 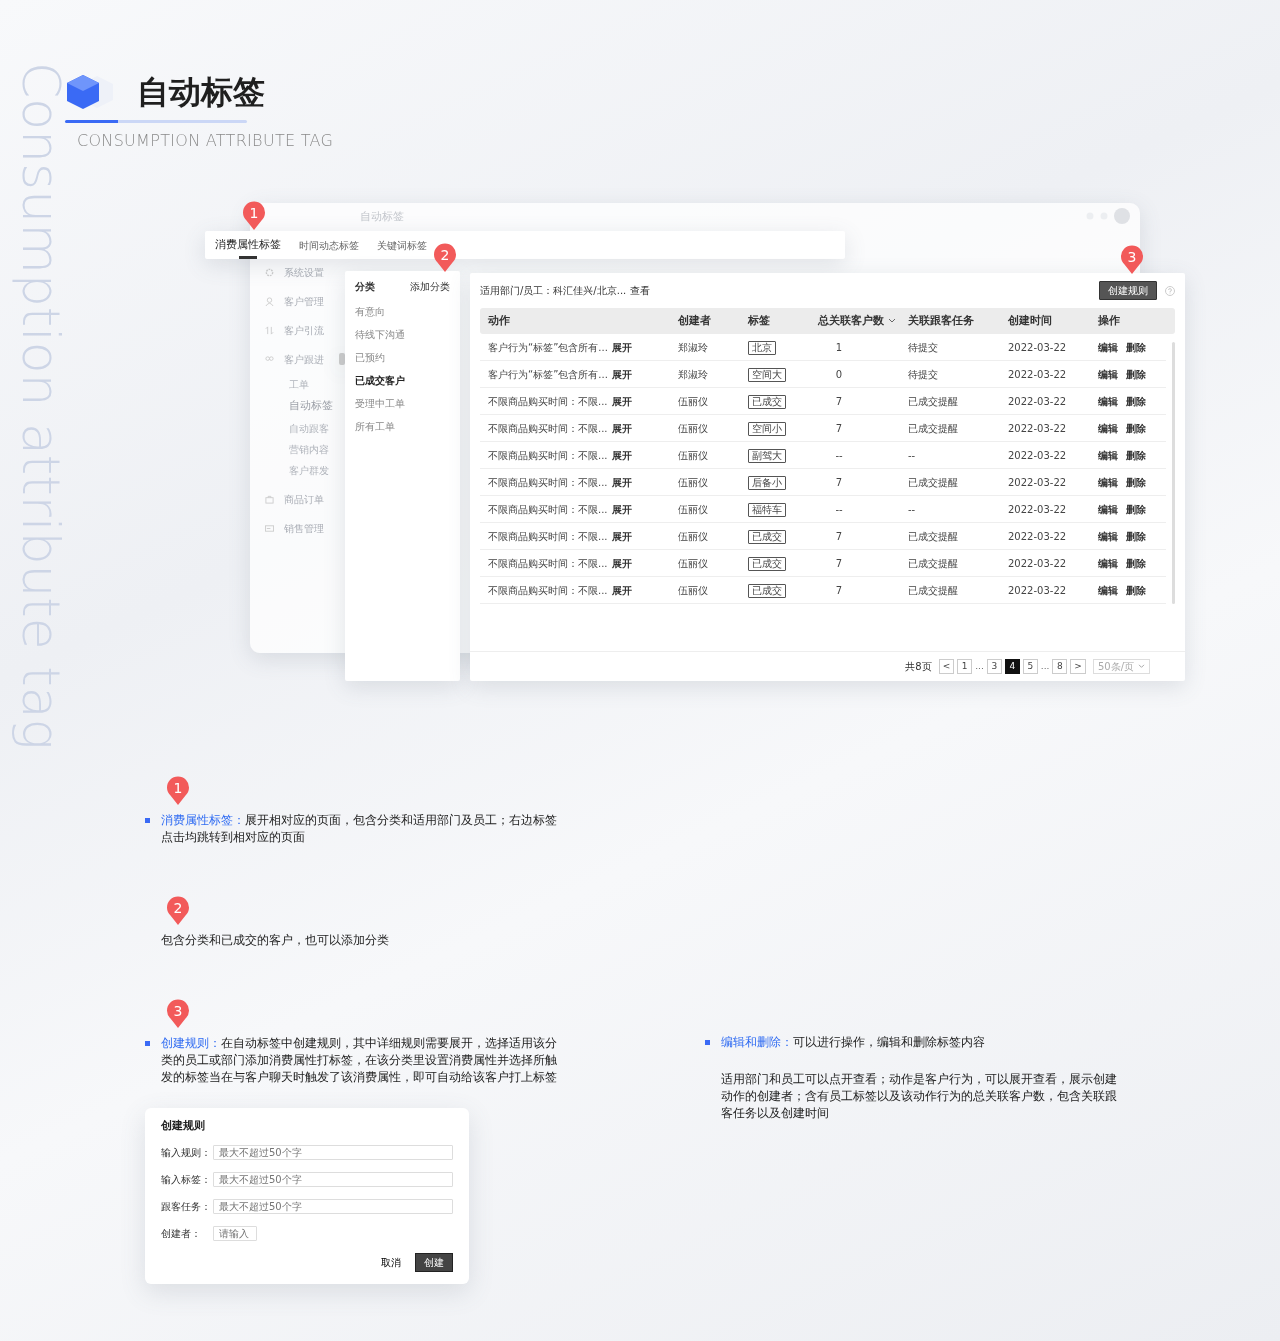 What do you see at coordinates (186, 1206) in the screenshot?
I see `field-label: 跟客任务：` at bounding box center [186, 1206].